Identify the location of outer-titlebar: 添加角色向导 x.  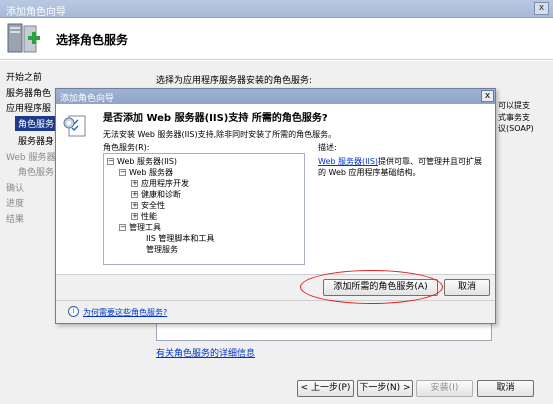
(276, 9).